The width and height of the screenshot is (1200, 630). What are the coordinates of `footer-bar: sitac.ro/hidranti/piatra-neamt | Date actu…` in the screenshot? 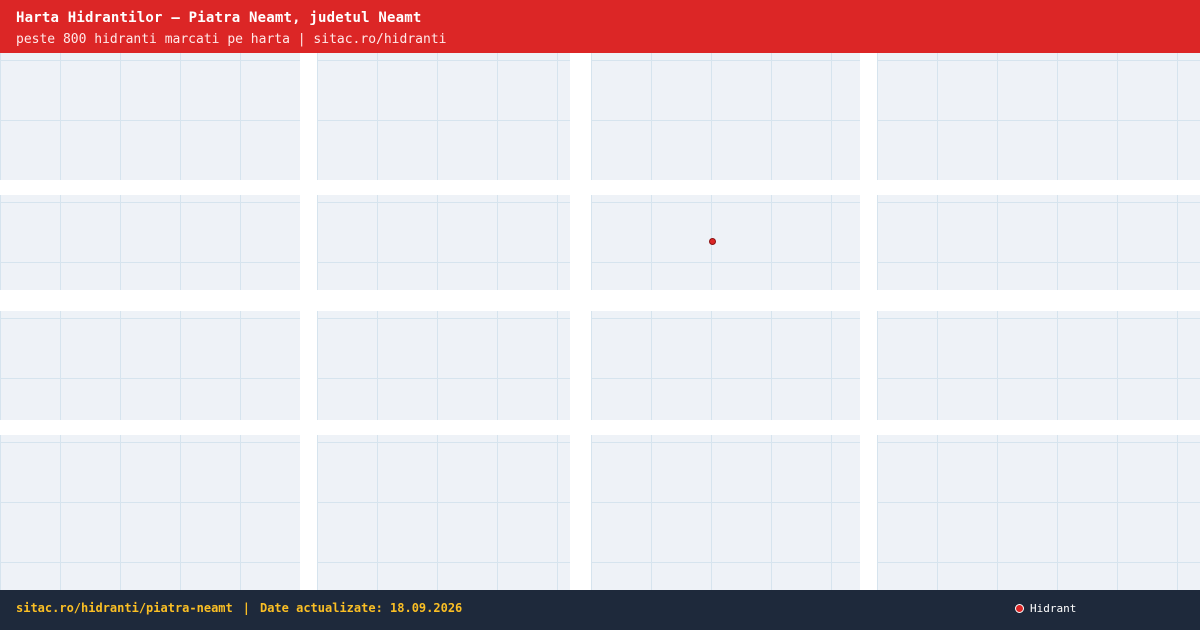 It's located at (600, 610).